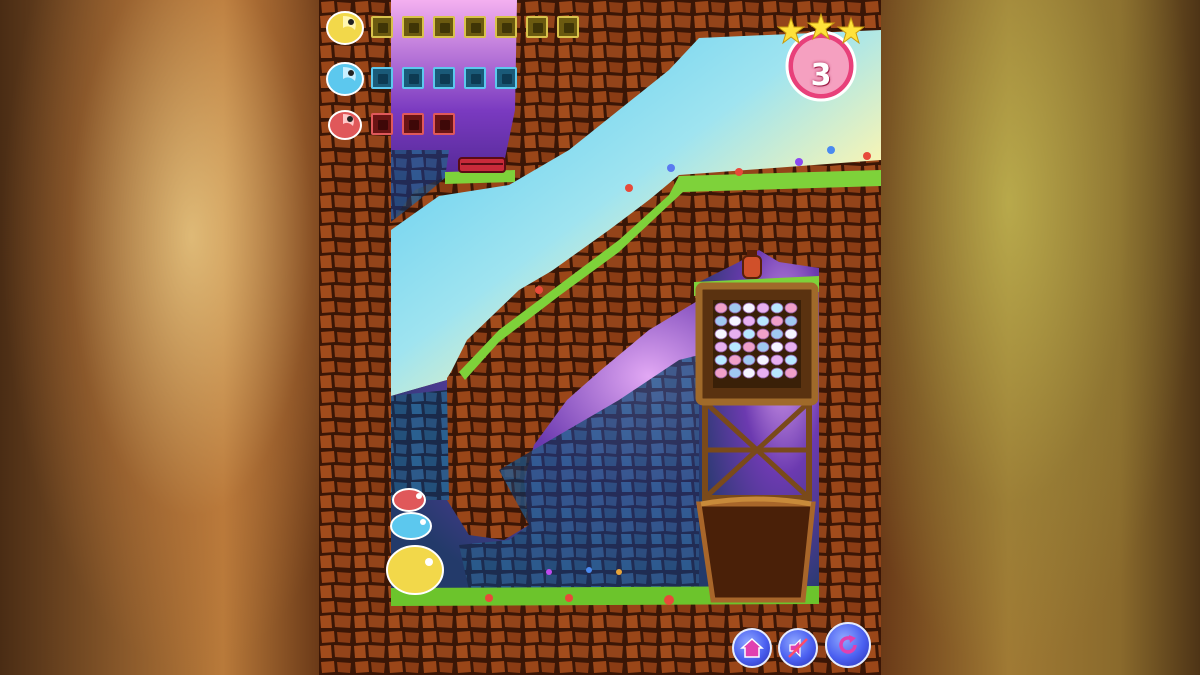 This screenshot has height=675, width=1200. I want to click on level-badge: 3, so click(821, 57).